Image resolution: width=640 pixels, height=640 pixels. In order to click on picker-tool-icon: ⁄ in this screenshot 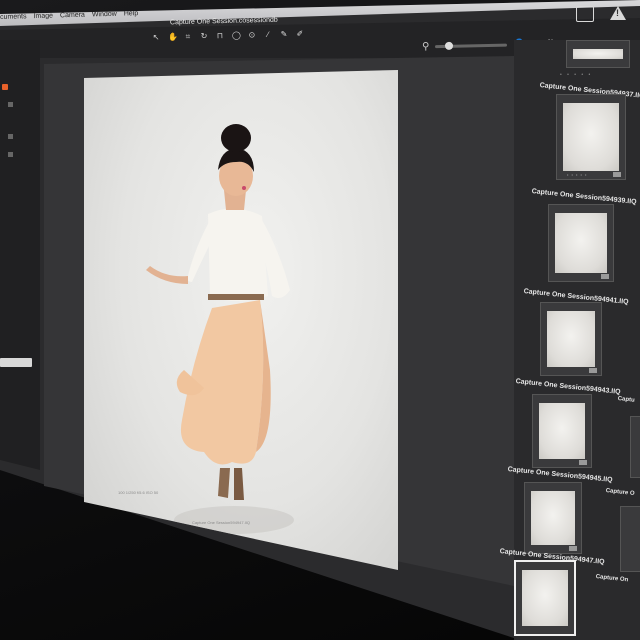, I will do `click(268, 34)`.